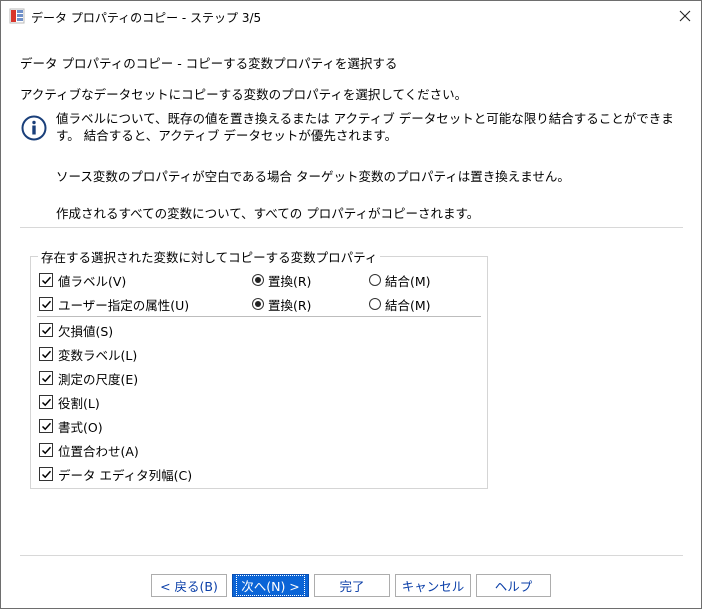  What do you see at coordinates (98, 451) in the screenshot?
I see `alignment-label: 位置合わせ(A)` at bounding box center [98, 451].